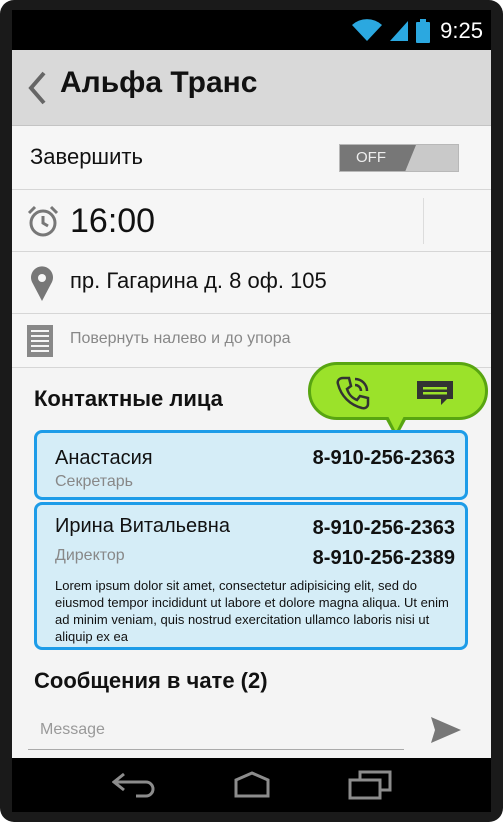 This screenshot has width=503, height=822. Describe the element at coordinates (423, 221) in the screenshot. I see `divider` at that location.